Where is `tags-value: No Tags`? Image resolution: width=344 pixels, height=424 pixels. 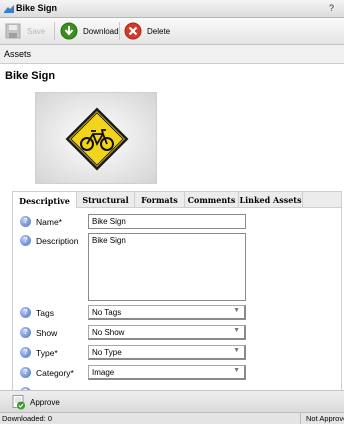
tags-value: No Tags is located at coordinates (107, 312).